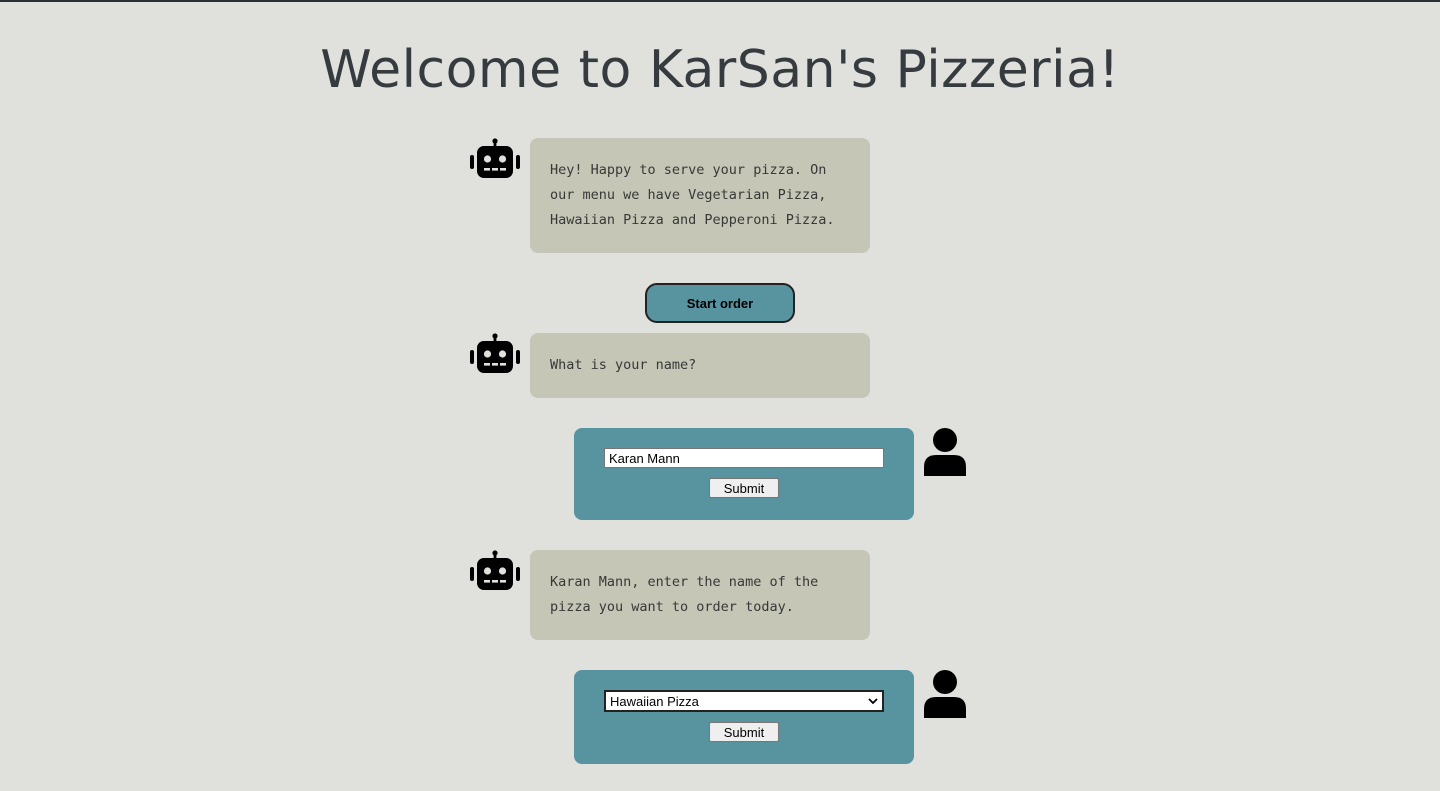 This screenshot has width=1440, height=791. I want to click on user-pizza-form: Hawaiian Pizza Submit, so click(744, 717).